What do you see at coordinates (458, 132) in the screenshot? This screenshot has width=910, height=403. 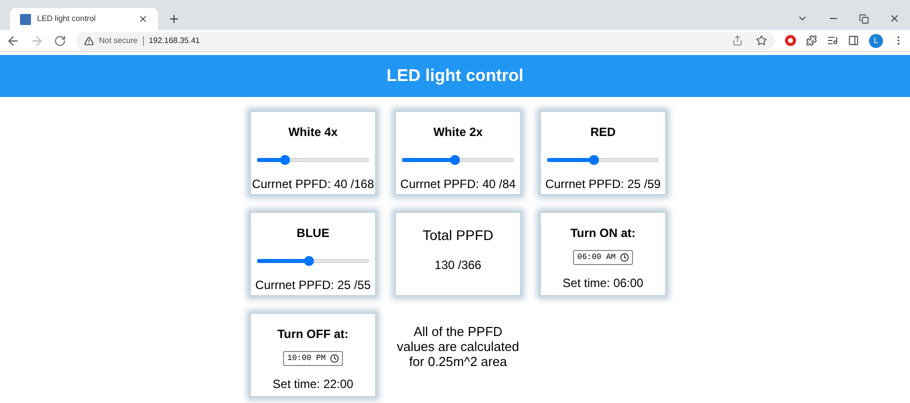 I see `card-title: White 2x` at bounding box center [458, 132].